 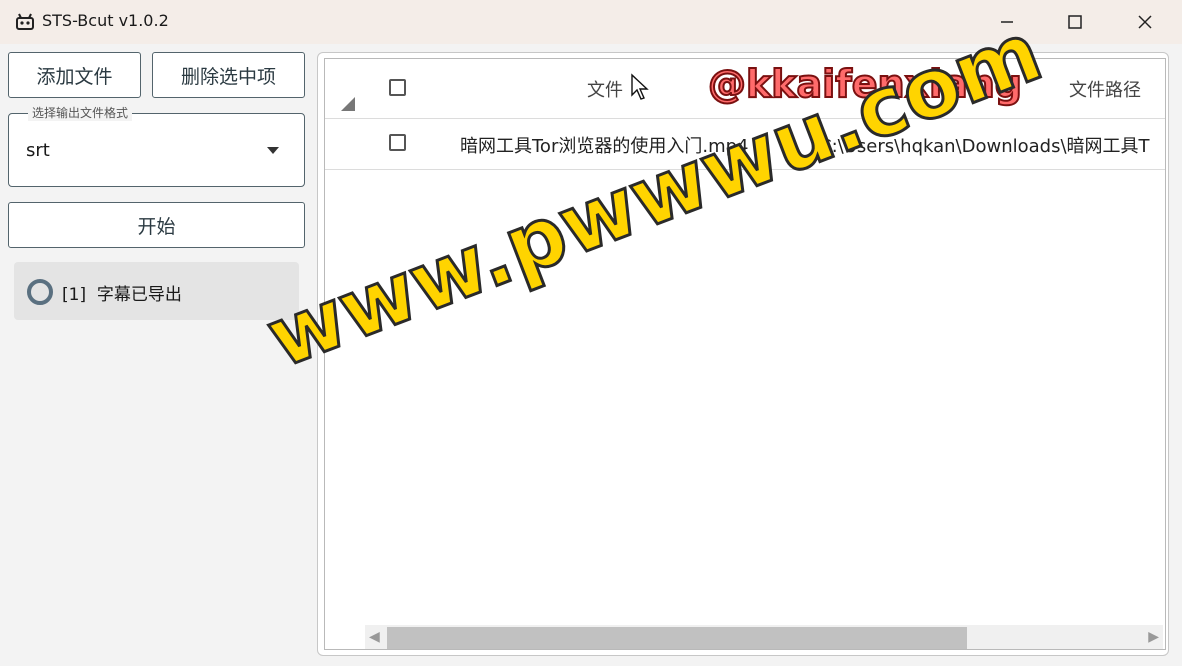 What do you see at coordinates (591, 22) in the screenshot?
I see `title-bar: STS-Bcut v1.0.2` at bounding box center [591, 22].